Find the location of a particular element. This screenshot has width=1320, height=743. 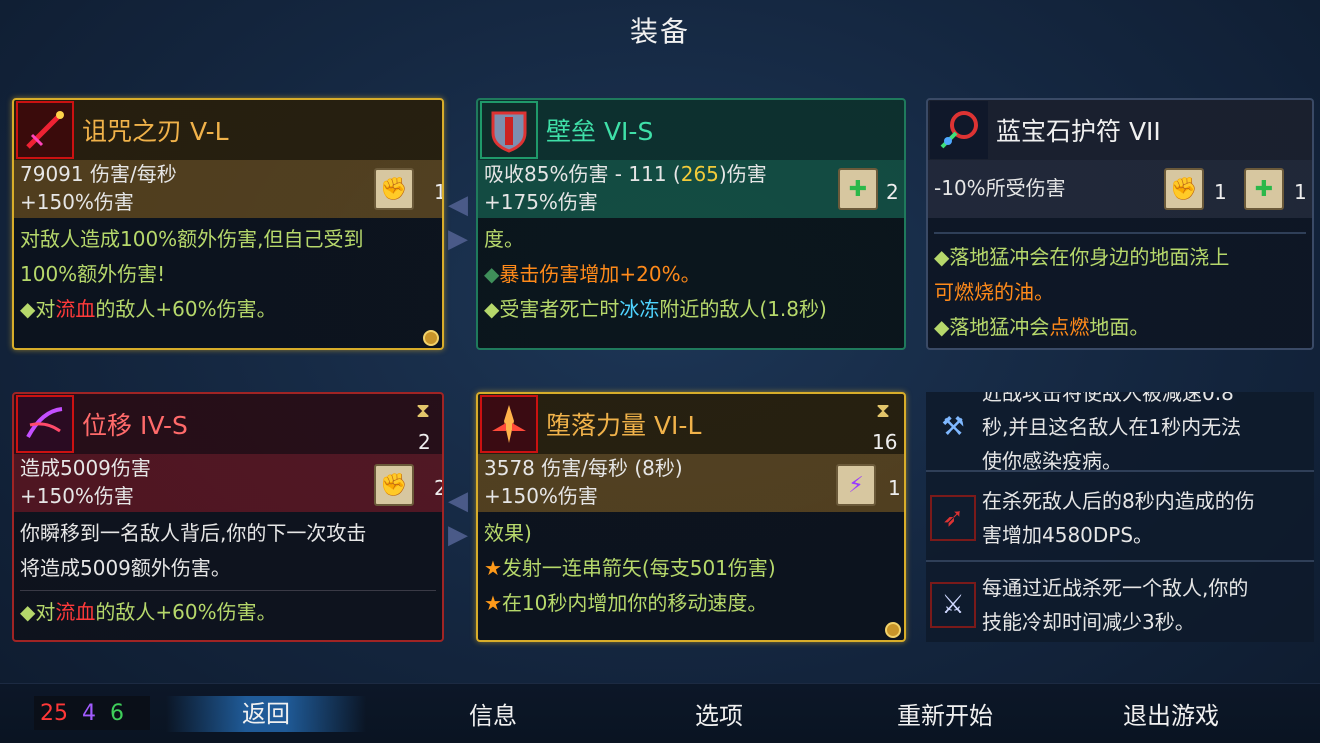

quit-button: 退出游戏 is located at coordinates (1171, 713).